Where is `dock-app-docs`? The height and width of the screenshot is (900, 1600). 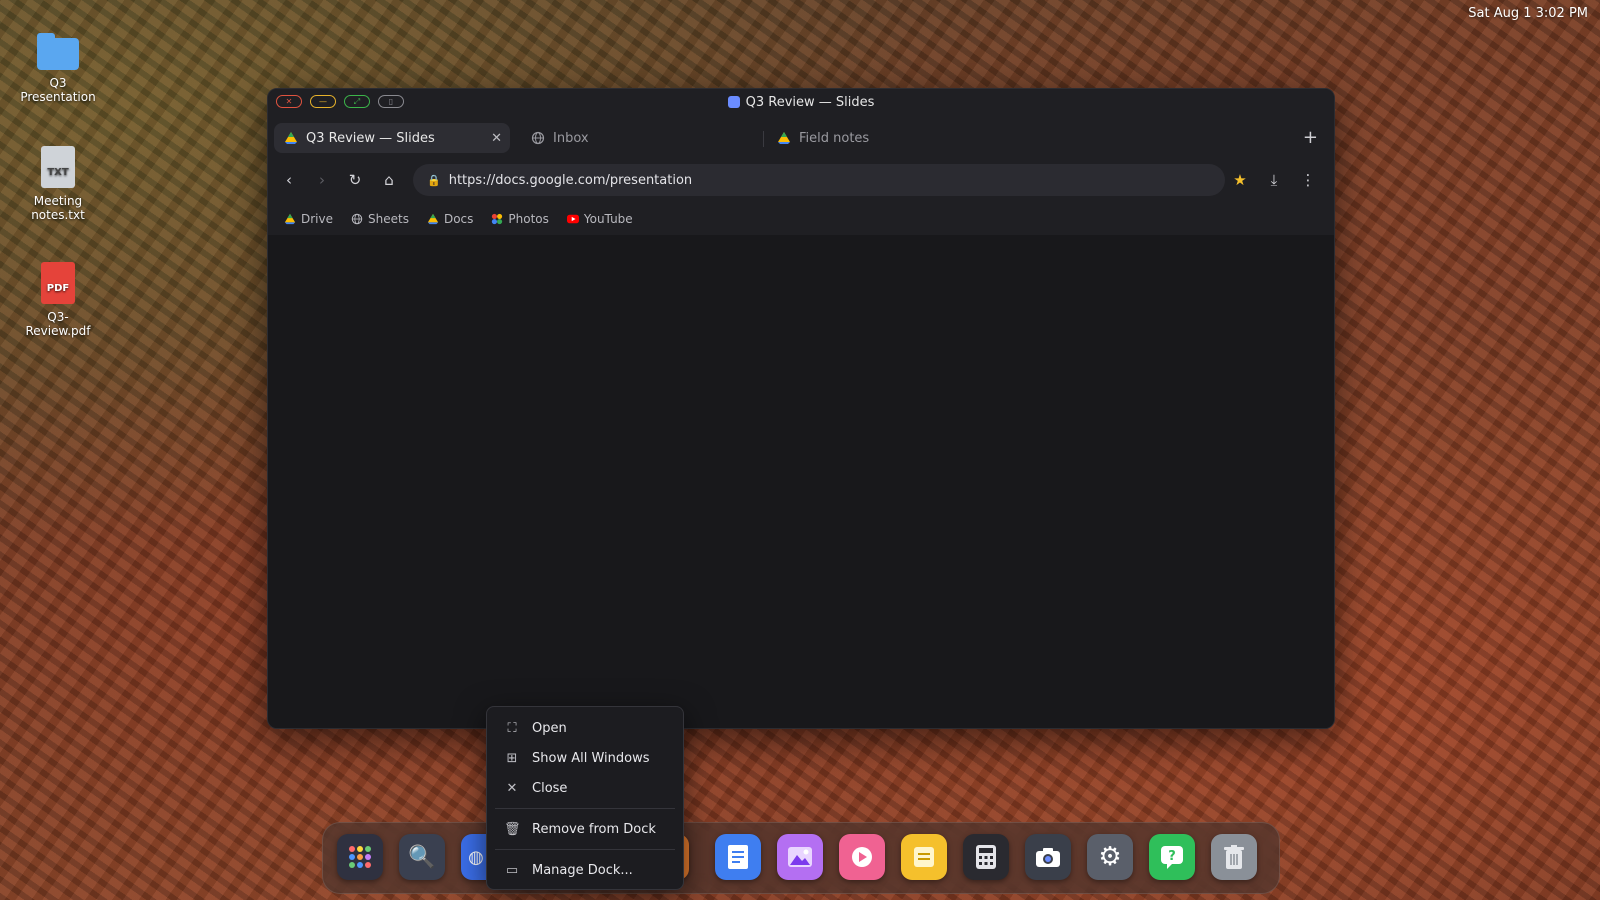 dock-app-docs is located at coordinates (738, 857).